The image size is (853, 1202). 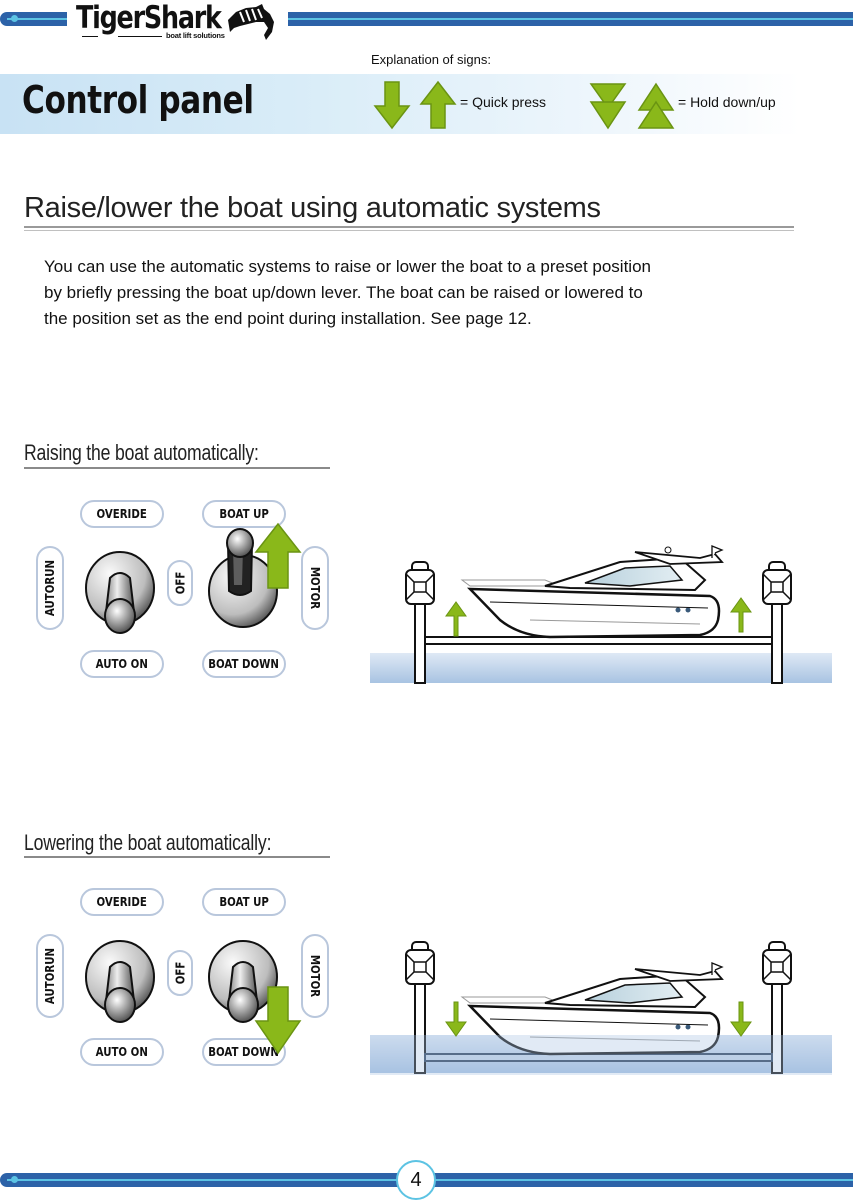 What do you see at coordinates (141, 452) in the screenshot?
I see `raising-title: Raising the boat automatically:` at bounding box center [141, 452].